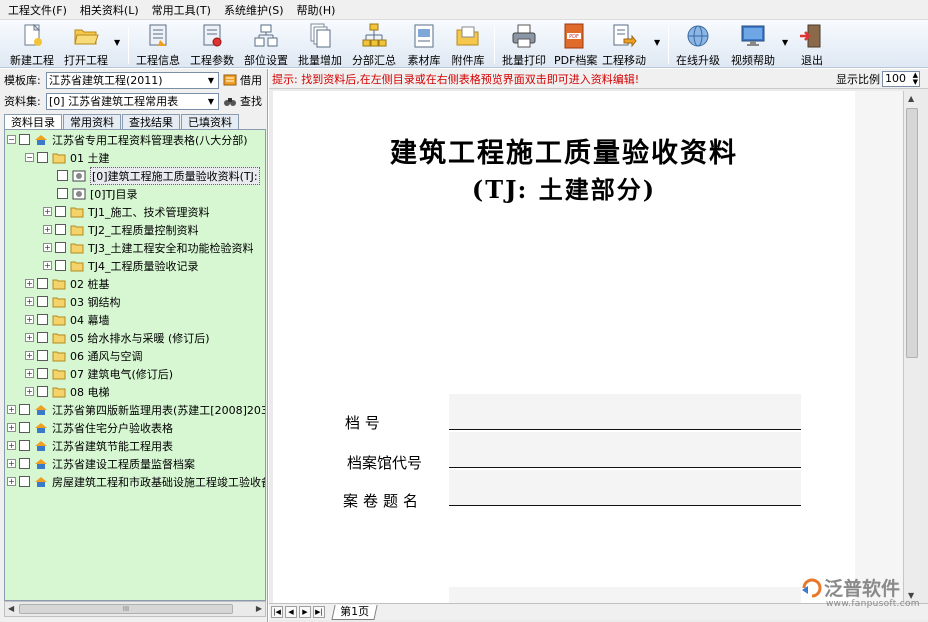 The height and width of the screenshot is (622, 928). I want to click on first-sheet-icon: |◀, so click(277, 612).